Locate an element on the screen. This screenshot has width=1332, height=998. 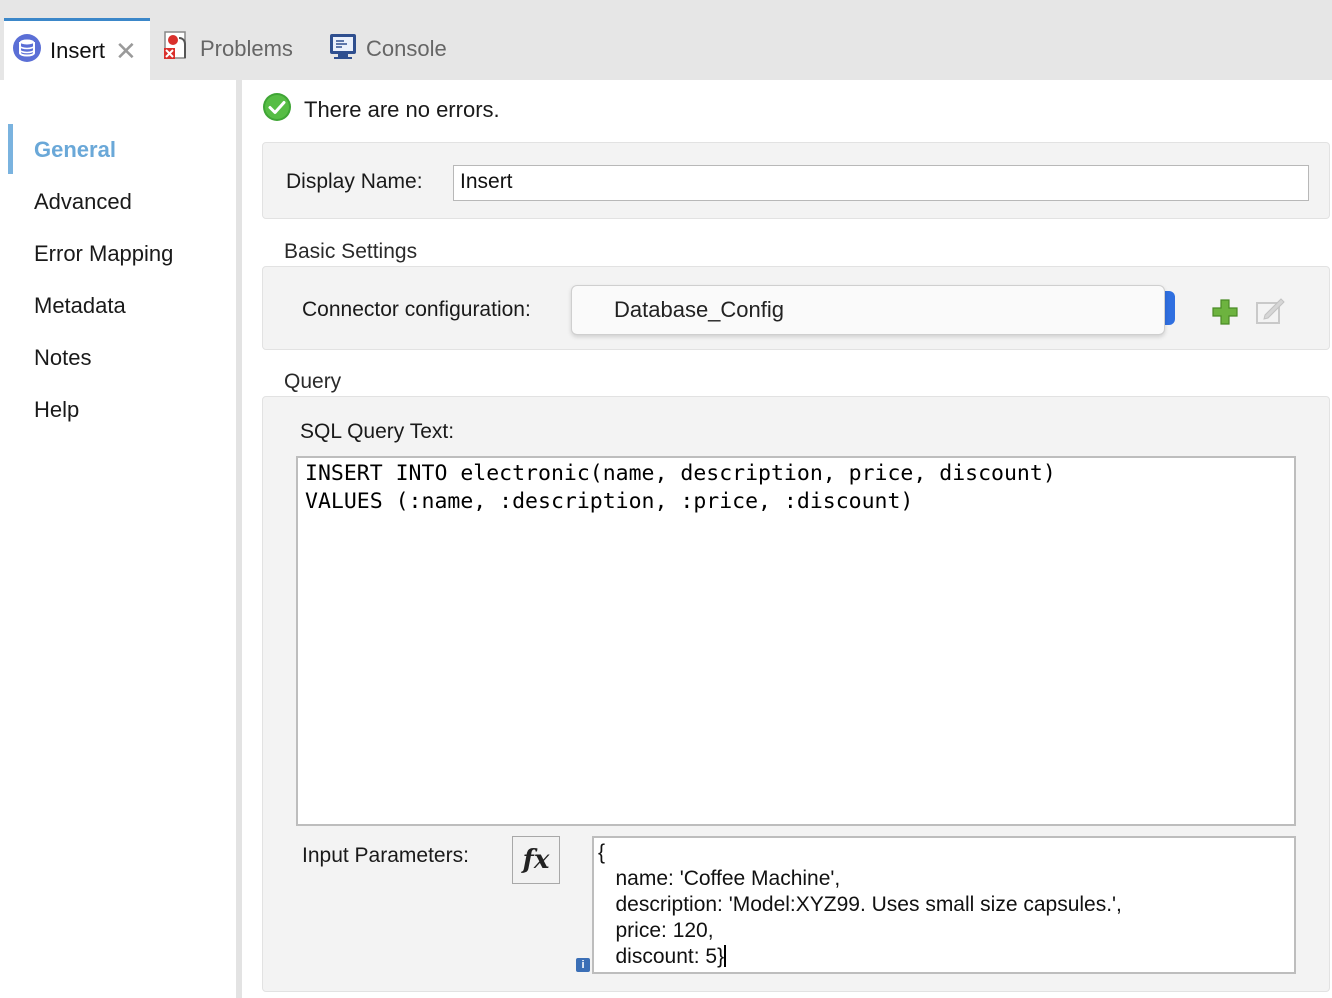
tab-problems: Problems is located at coordinates (227, 49).